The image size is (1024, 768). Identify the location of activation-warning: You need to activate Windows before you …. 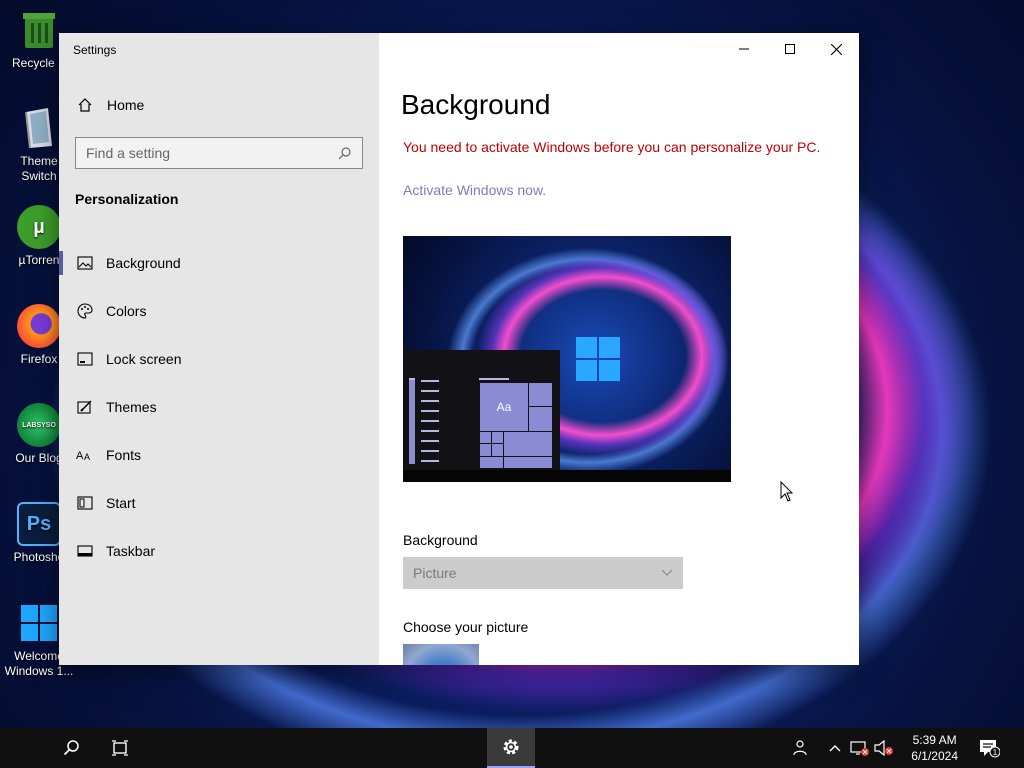
(612, 147).